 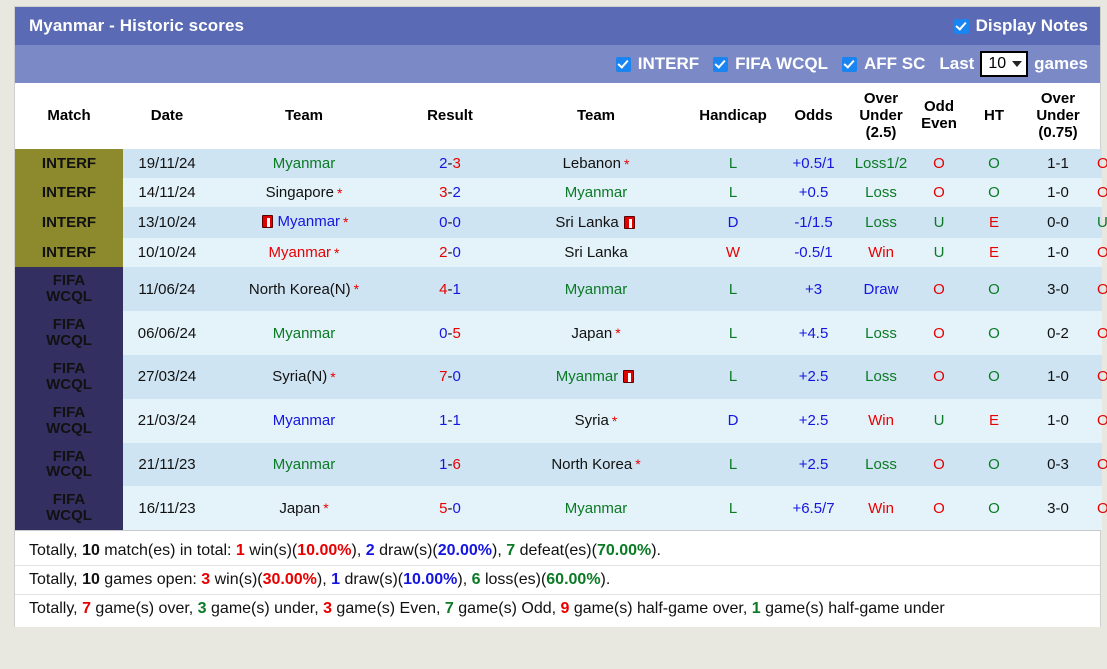 I want to click on ht-cell-value: 0-2, so click(x=1058, y=333).